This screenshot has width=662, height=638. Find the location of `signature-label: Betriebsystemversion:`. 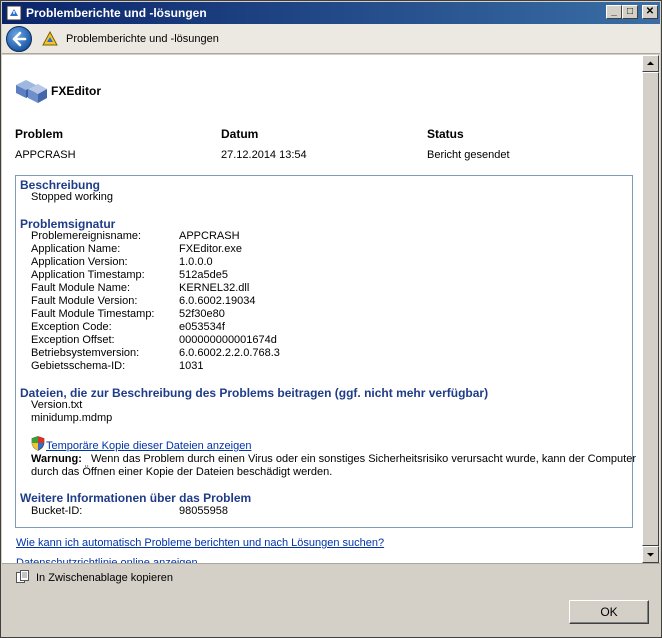

signature-label: Betriebsystemversion: is located at coordinates (85, 353).